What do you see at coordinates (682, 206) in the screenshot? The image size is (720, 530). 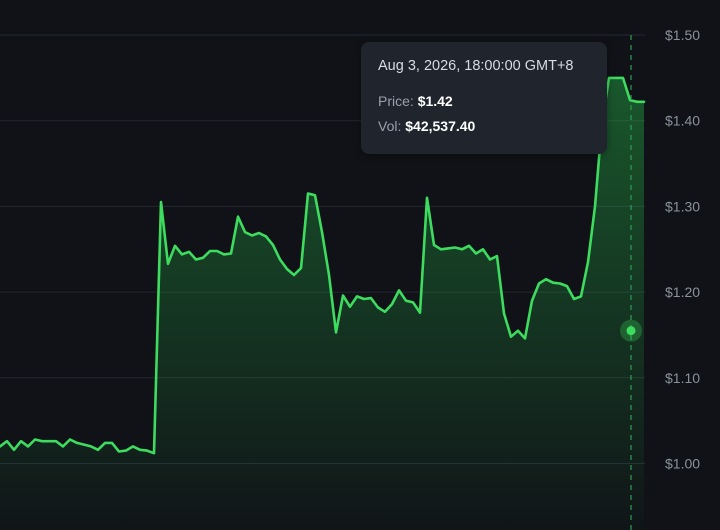 I see `y-tick-label: $1.30` at bounding box center [682, 206].